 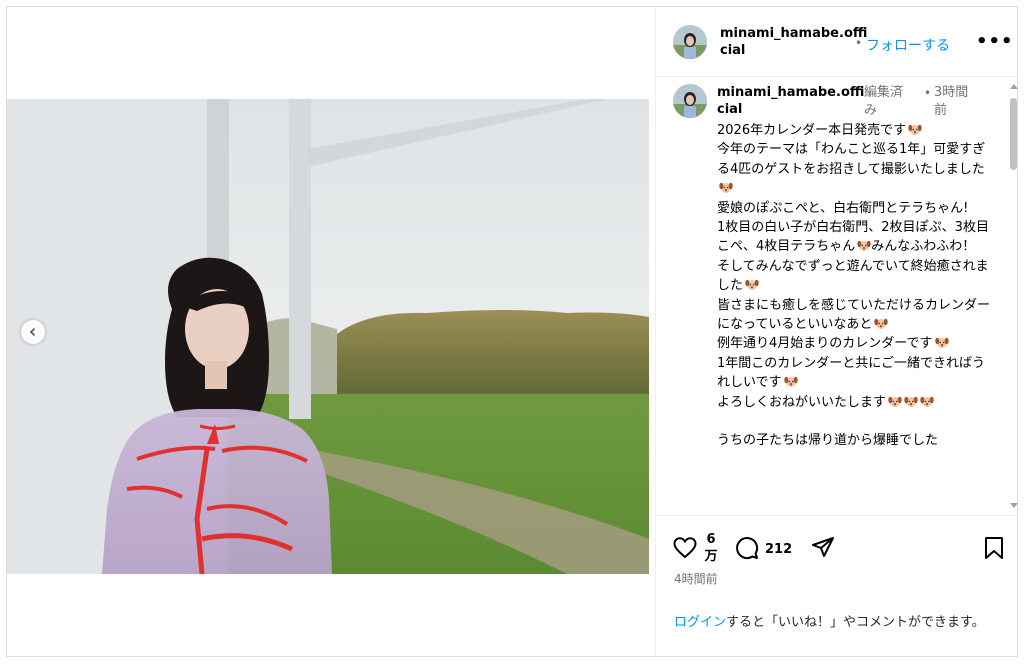 What do you see at coordinates (733, 50) in the screenshot?
I see `header-username-line2: cial` at bounding box center [733, 50].